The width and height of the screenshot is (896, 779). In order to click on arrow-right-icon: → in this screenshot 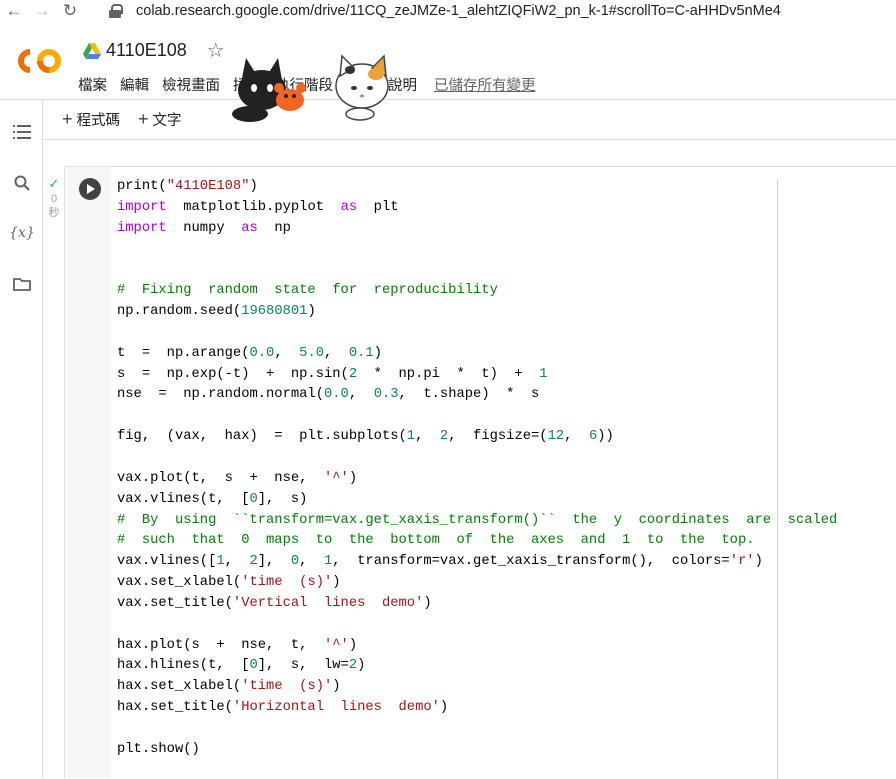, I will do `click(42, 11)`.